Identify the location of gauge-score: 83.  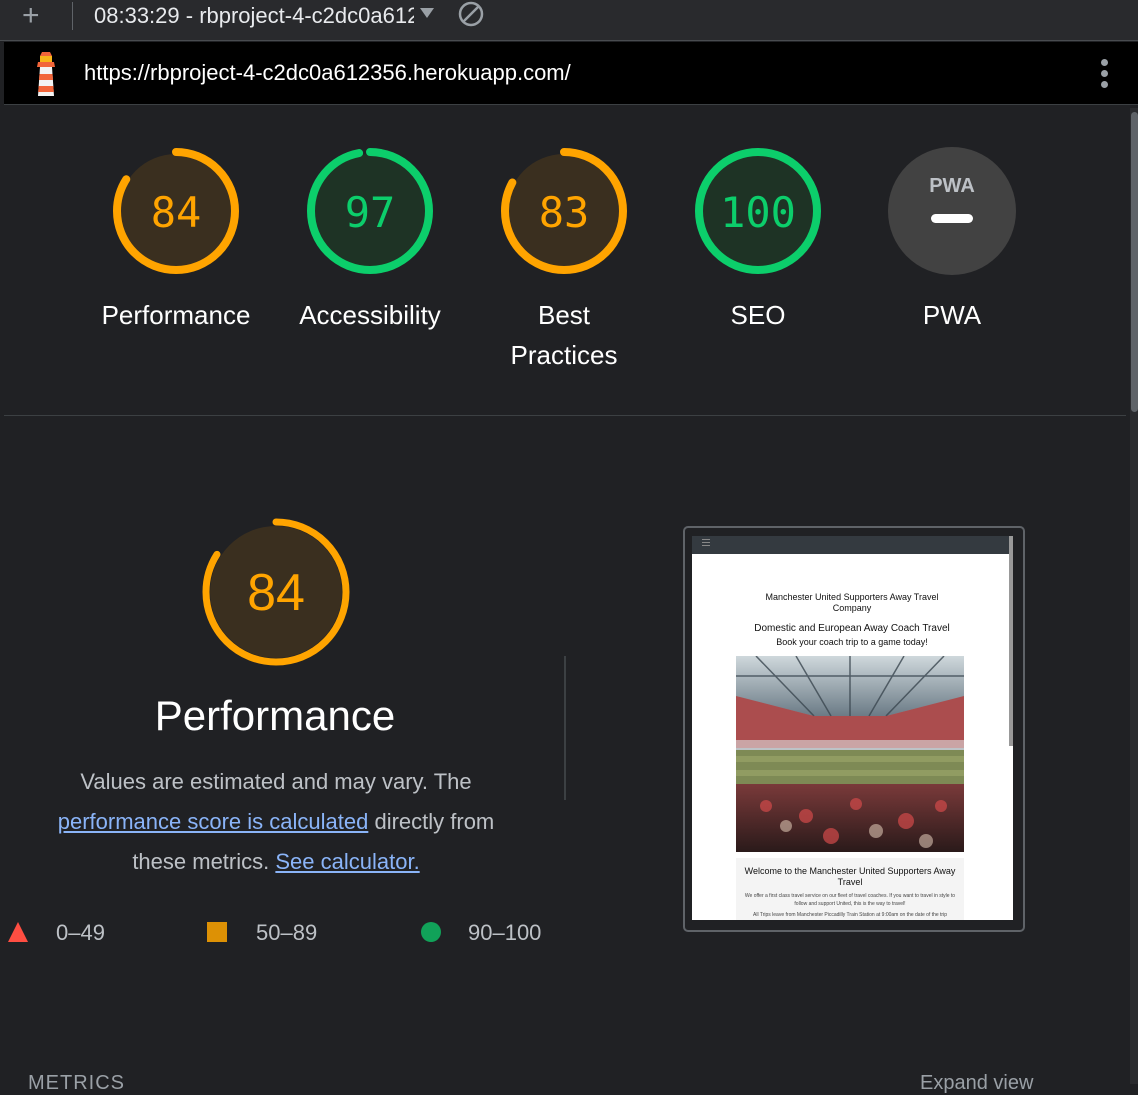
(564, 212).